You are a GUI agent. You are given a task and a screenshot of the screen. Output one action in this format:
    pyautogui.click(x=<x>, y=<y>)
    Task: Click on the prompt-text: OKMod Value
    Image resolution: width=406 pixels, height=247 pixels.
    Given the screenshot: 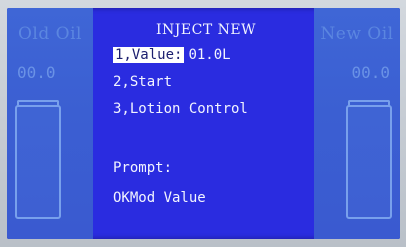 What is the action you would take?
    pyautogui.click(x=159, y=198)
    